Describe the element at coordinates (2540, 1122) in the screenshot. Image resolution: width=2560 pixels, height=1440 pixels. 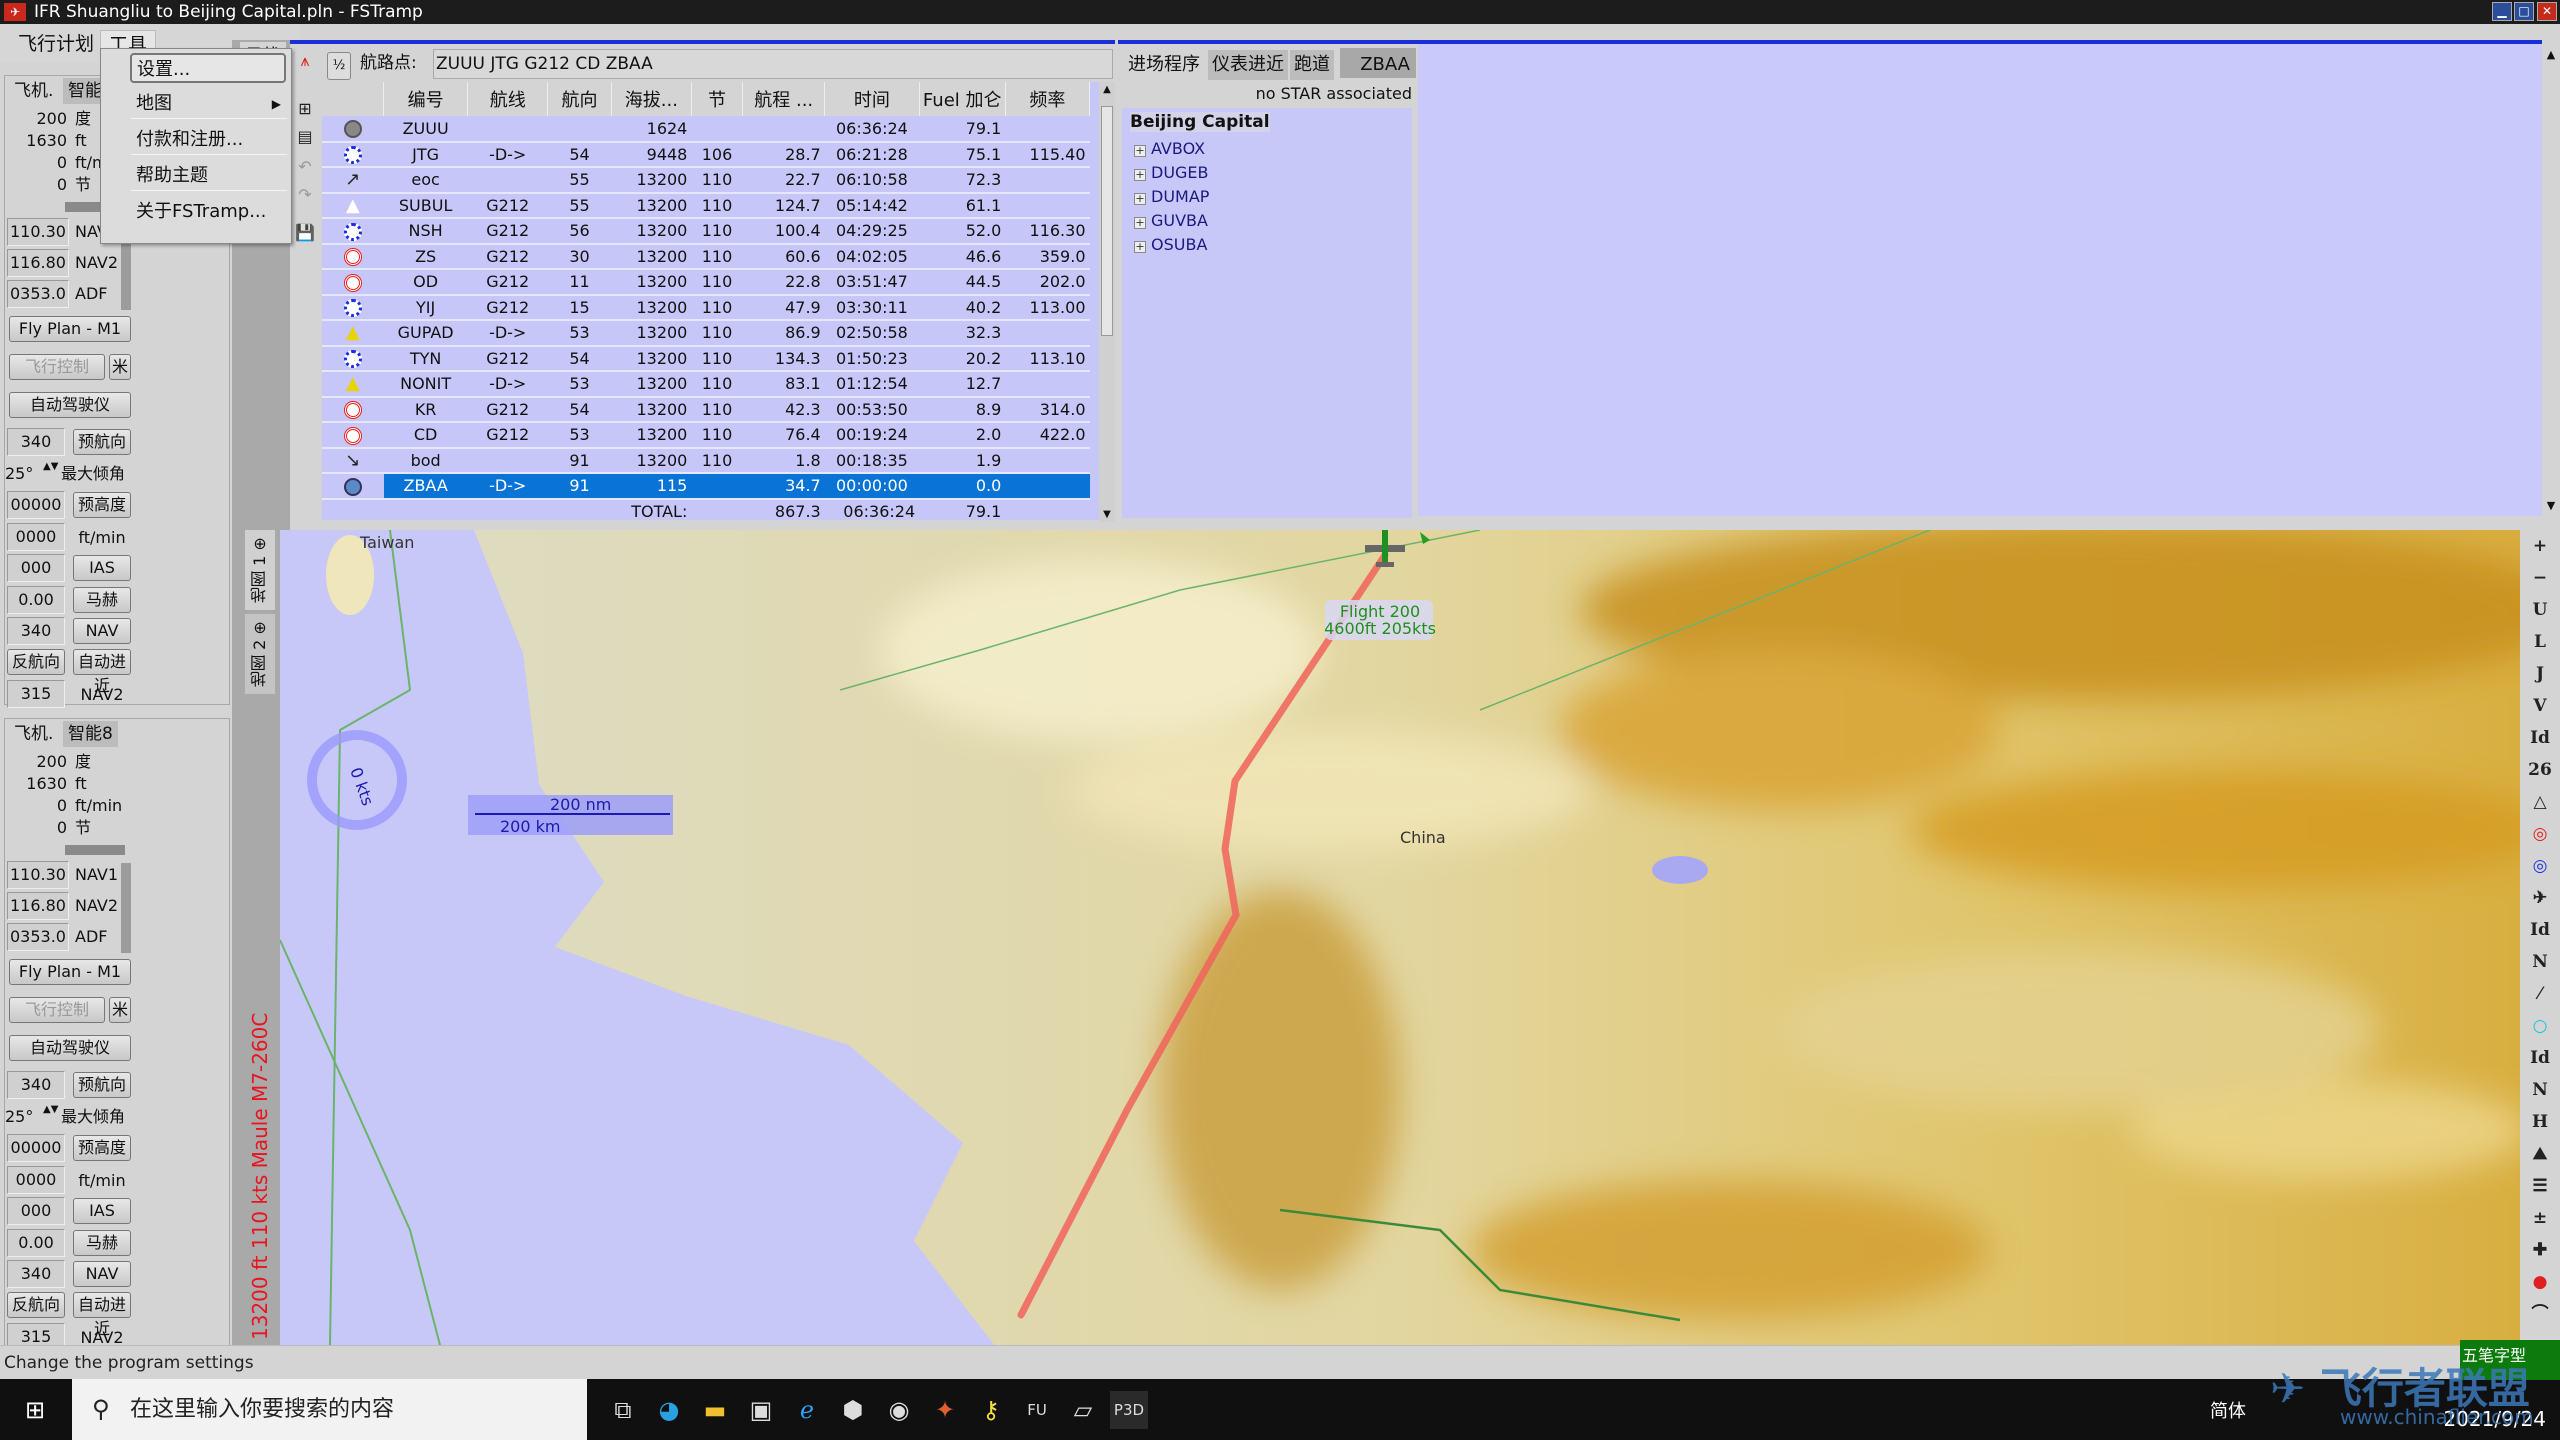
I see `map-tool-button: H` at that location.